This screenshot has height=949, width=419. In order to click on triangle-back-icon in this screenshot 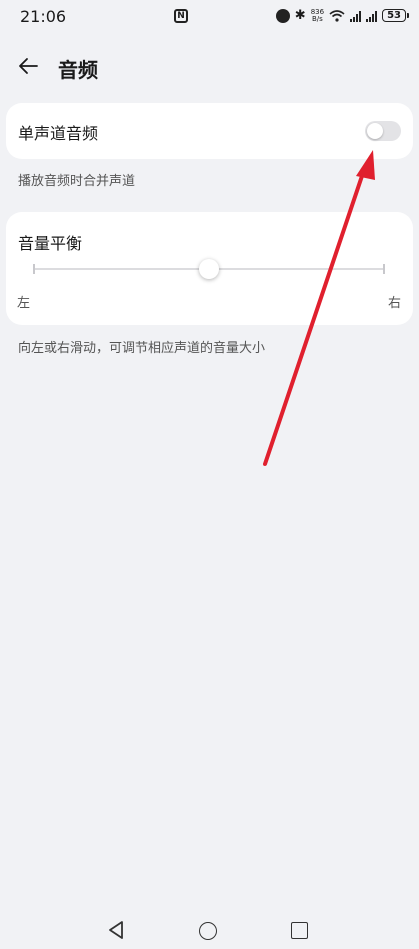, I will do `click(116, 930)`.